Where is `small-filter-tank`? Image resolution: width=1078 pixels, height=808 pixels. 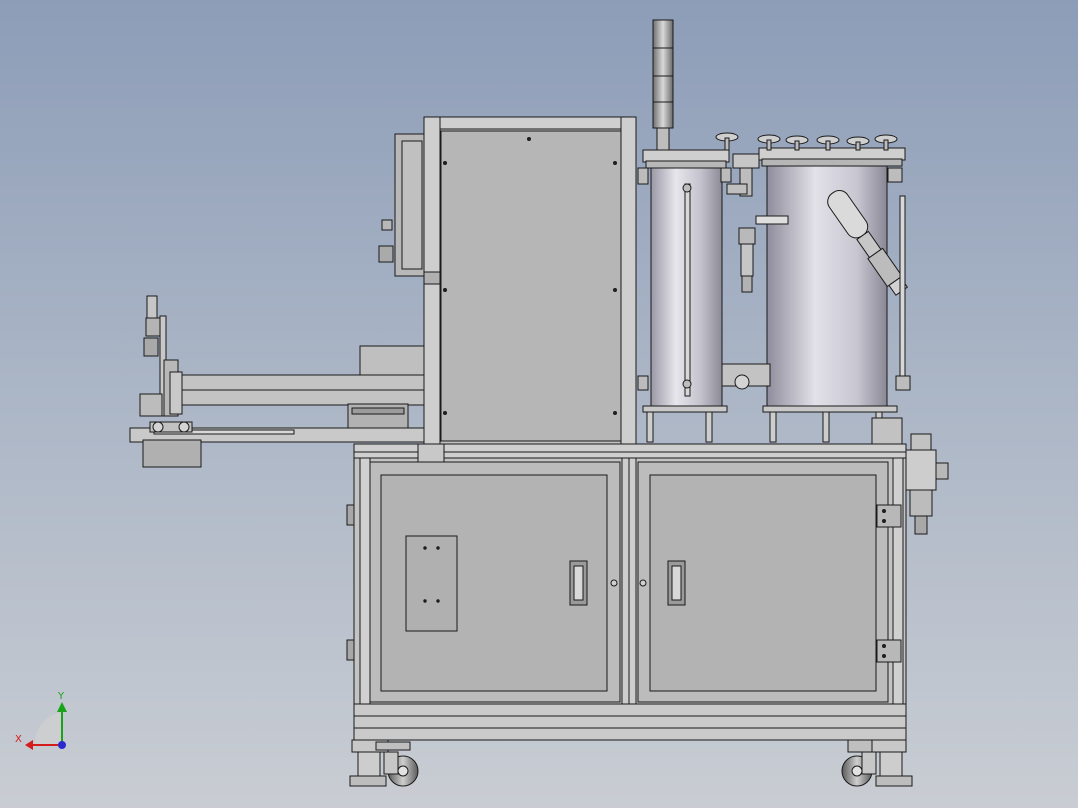 small-filter-tank is located at coordinates (684, 278).